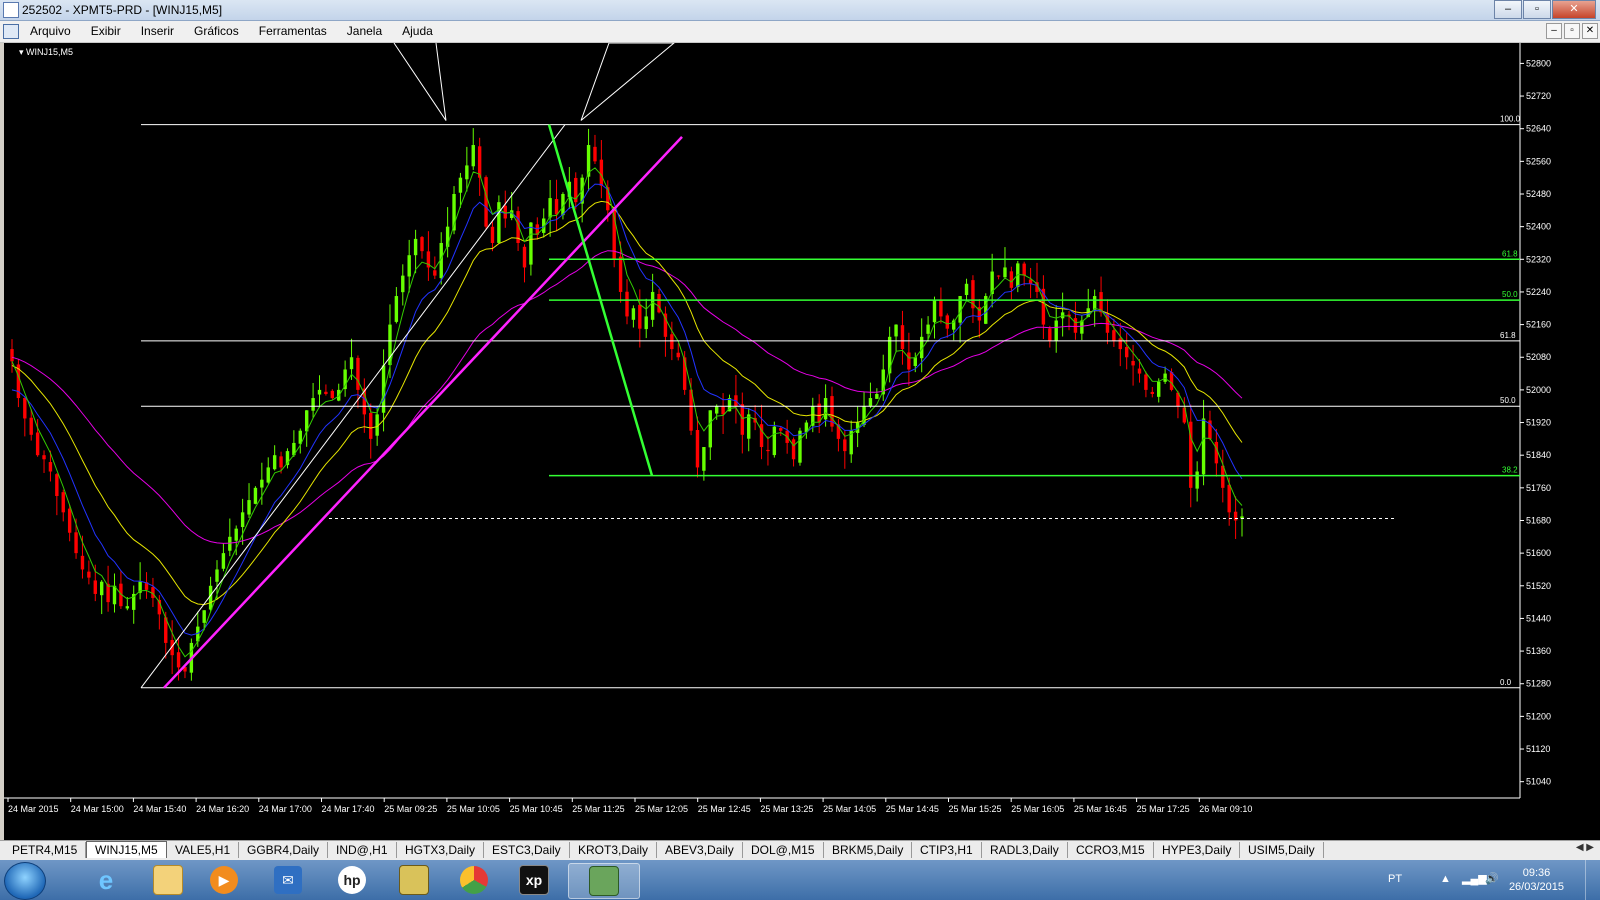 This screenshot has height=900, width=1600. What do you see at coordinates (1506, 682) in the screenshot?
I see `fib1-level-label: 0.0` at bounding box center [1506, 682].